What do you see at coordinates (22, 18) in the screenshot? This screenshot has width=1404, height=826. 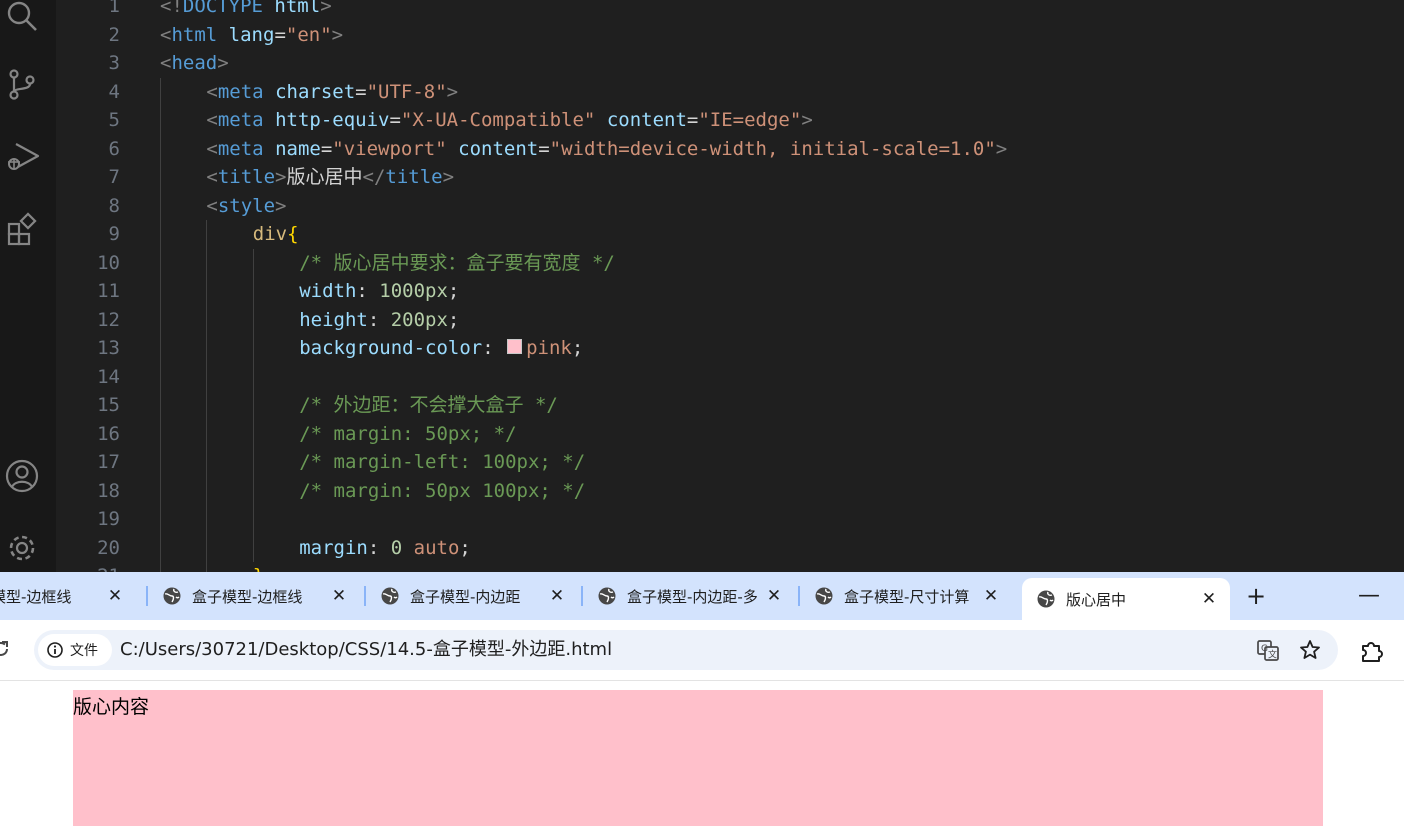 I see `search-icon` at bounding box center [22, 18].